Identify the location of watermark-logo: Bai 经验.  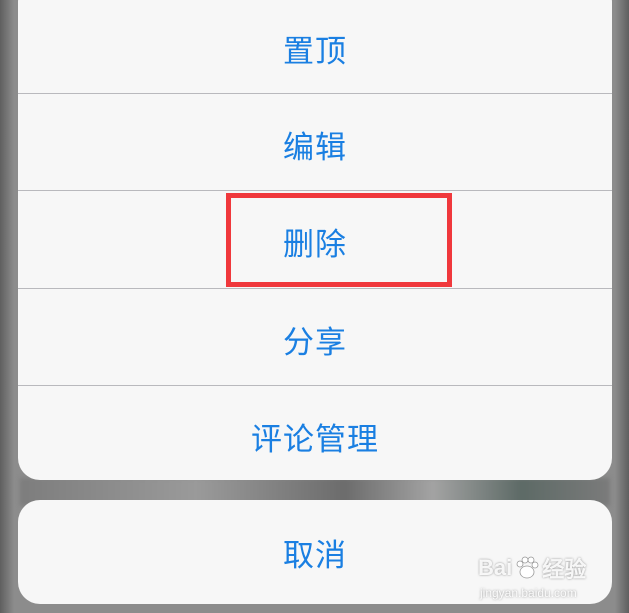
(550, 568).